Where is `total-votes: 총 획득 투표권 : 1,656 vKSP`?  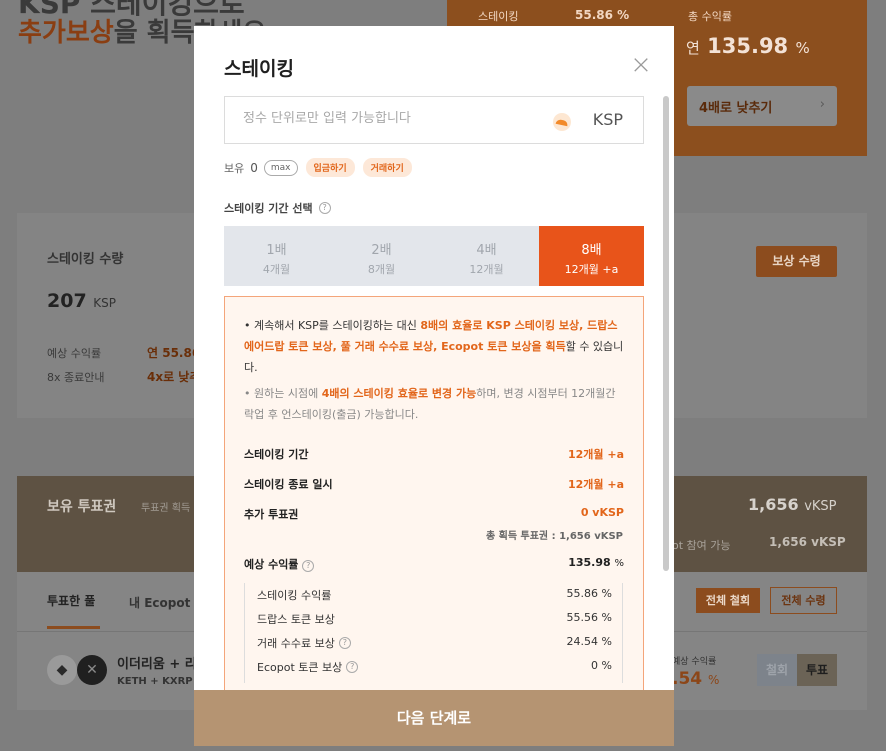
total-votes: 총 획득 투표권 : 1,656 vKSP is located at coordinates (554, 536).